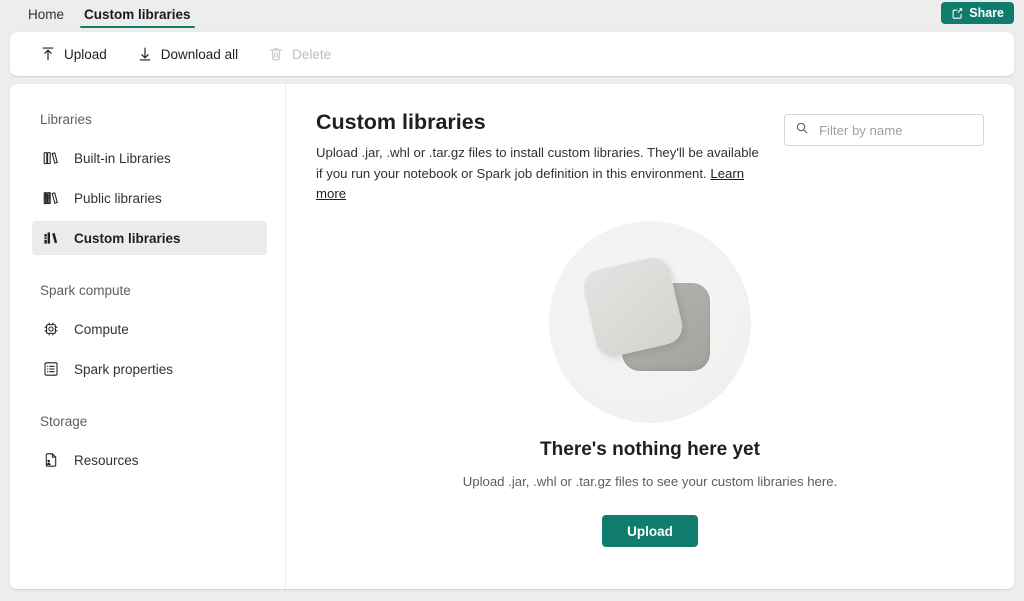  What do you see at coordinates (85, 290) in the screenshot?
I see `nav-group-title-spark-compute: Spark compute` at bounding box center [85, 290].